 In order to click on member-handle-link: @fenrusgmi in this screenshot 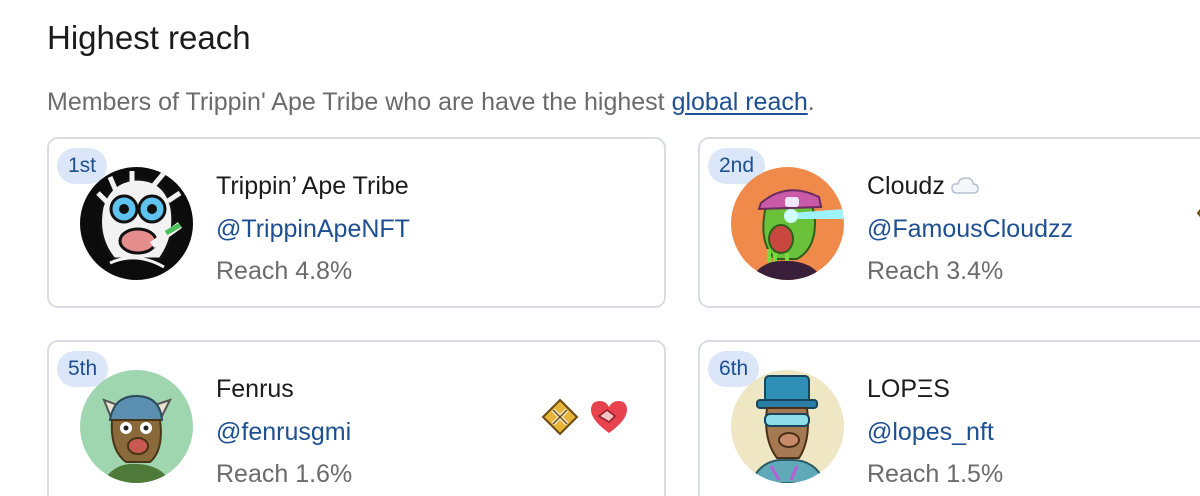, I will do `click(284, 432)`.